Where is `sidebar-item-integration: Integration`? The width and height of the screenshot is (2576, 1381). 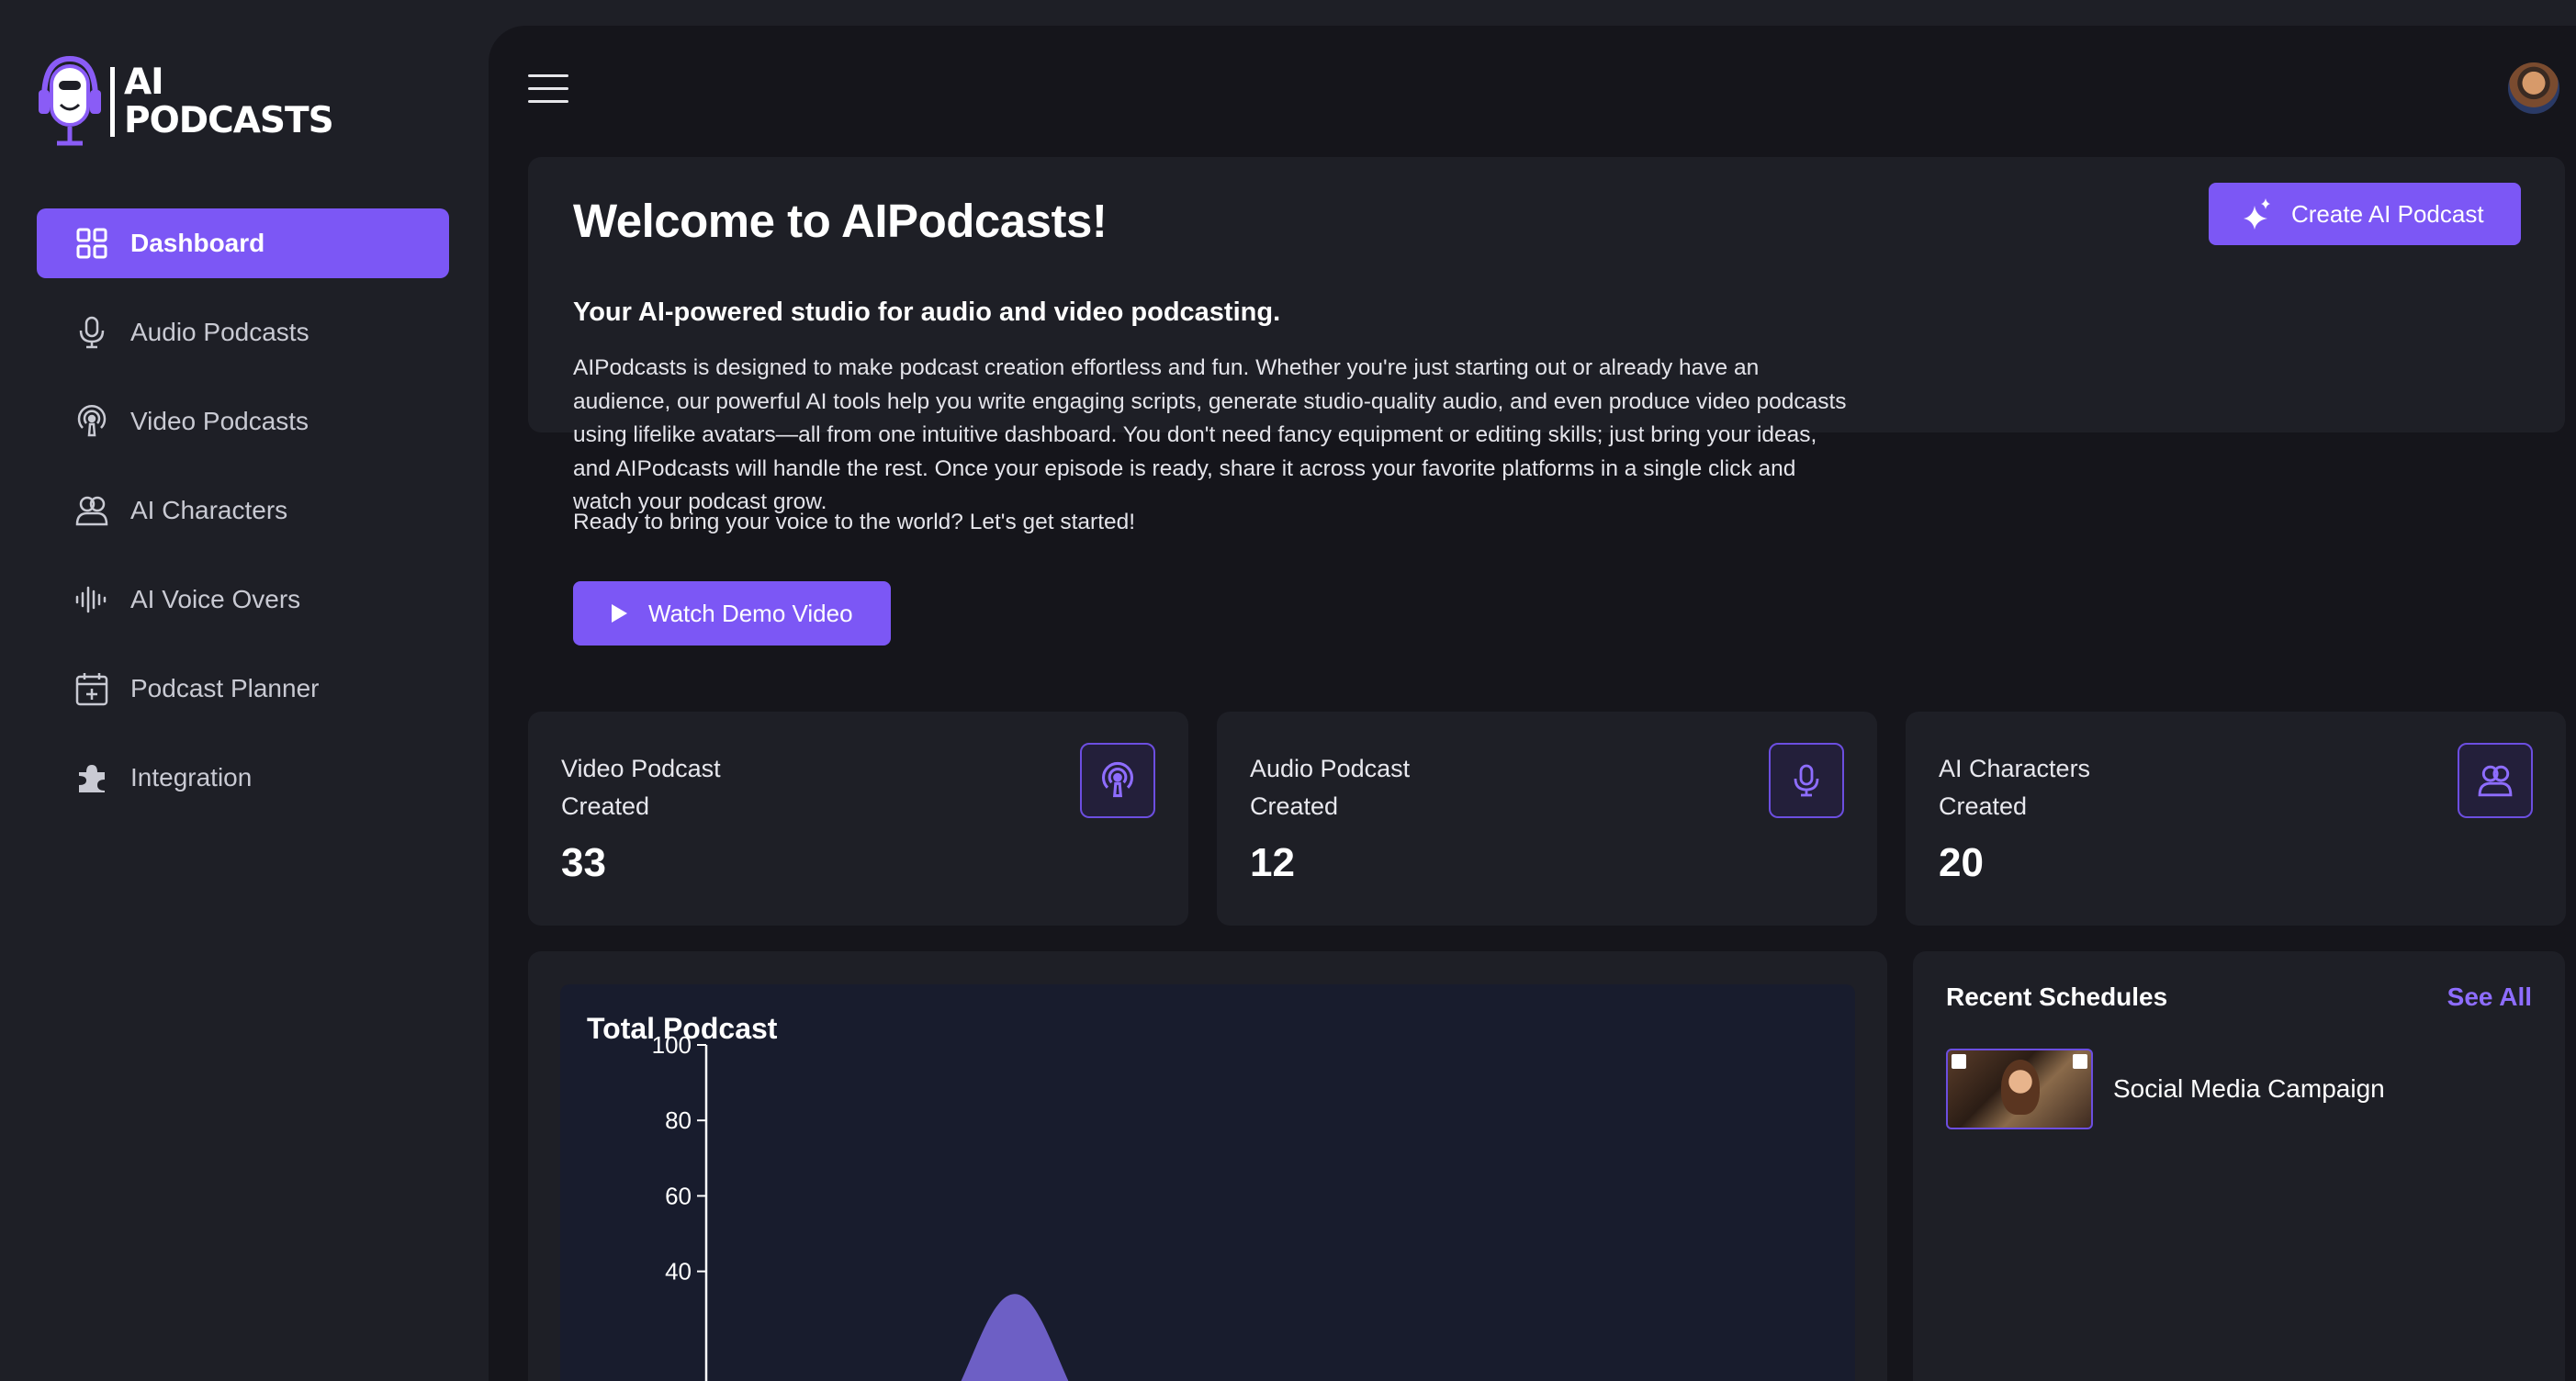
sidebar-item-integration: Integration is located at coordinates (243, 778).